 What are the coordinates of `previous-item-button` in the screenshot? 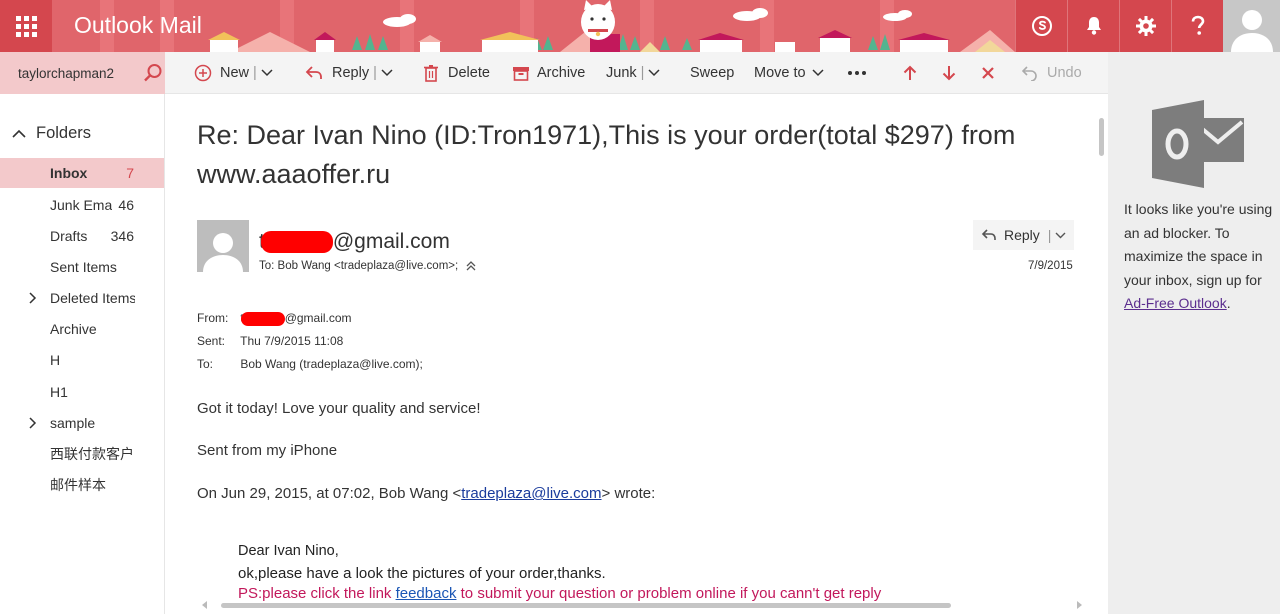 It's located at (910, 73).